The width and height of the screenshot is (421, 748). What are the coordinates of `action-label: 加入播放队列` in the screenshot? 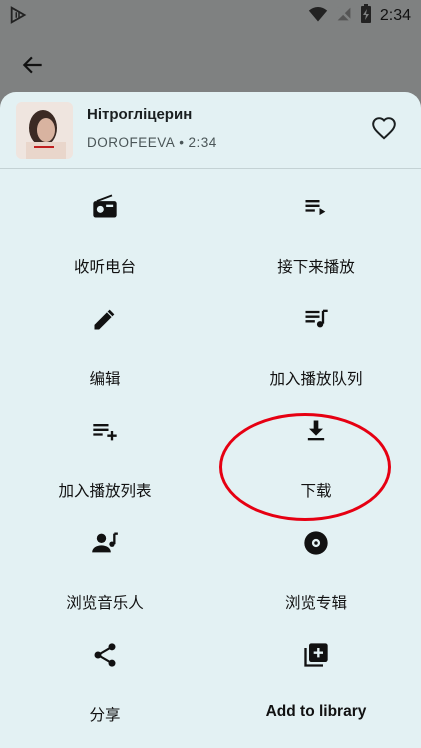 It's located at (316, 379).